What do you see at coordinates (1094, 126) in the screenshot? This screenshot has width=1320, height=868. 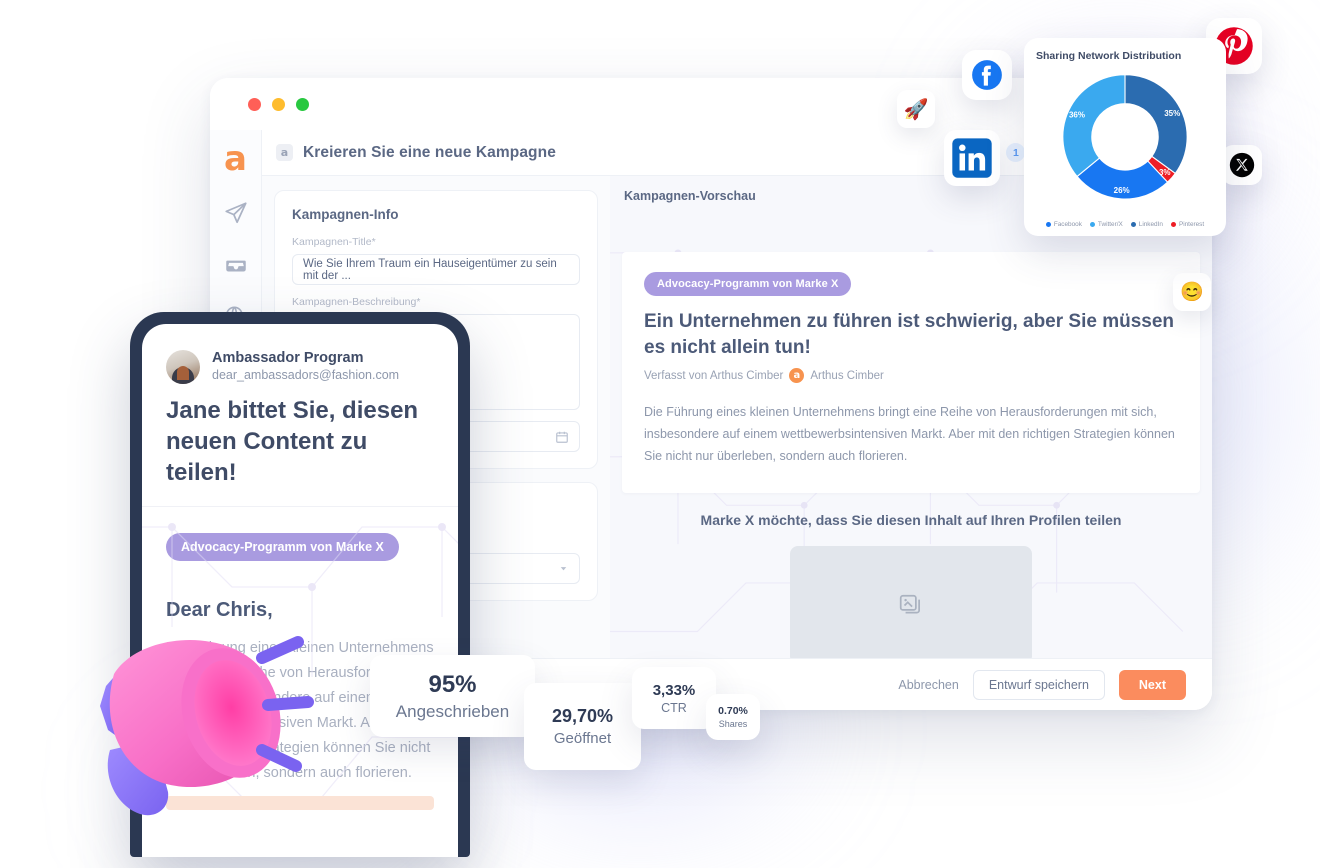 I see `donut-slice-twitter-x` at bounding box center [1094, 126].